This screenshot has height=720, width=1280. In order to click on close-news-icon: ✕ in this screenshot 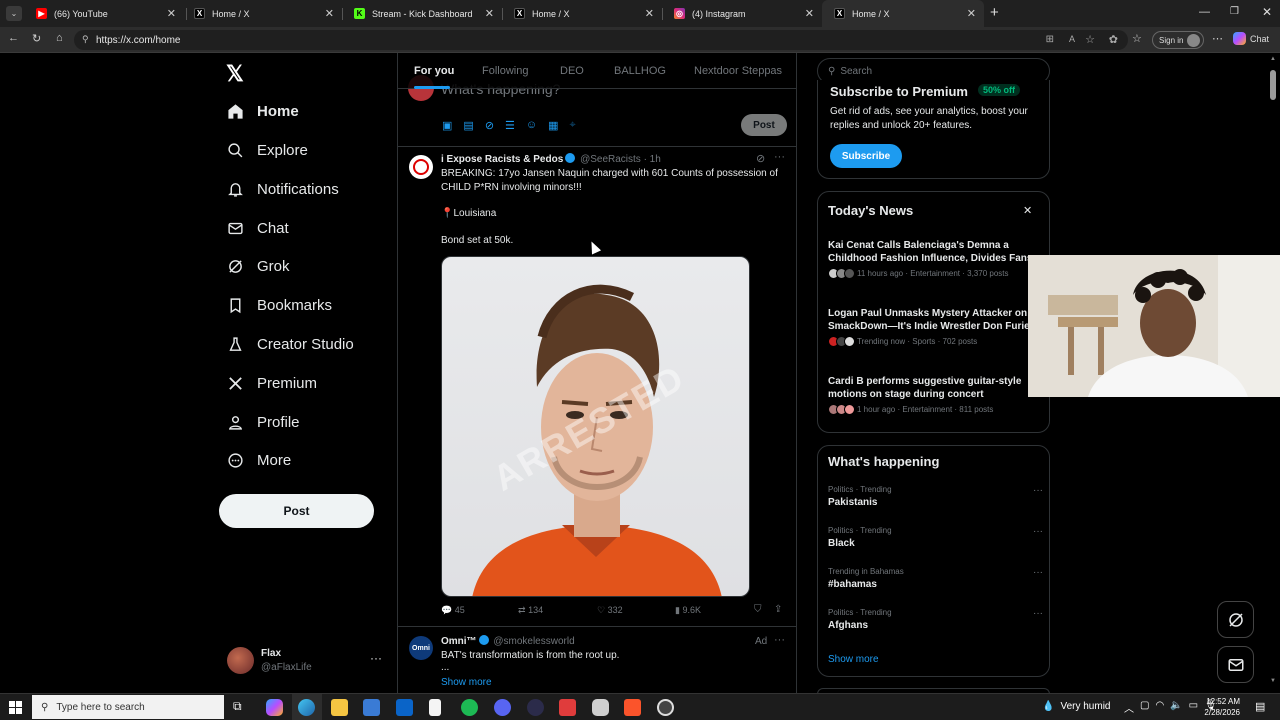, I will do `click(1027, 210)`.